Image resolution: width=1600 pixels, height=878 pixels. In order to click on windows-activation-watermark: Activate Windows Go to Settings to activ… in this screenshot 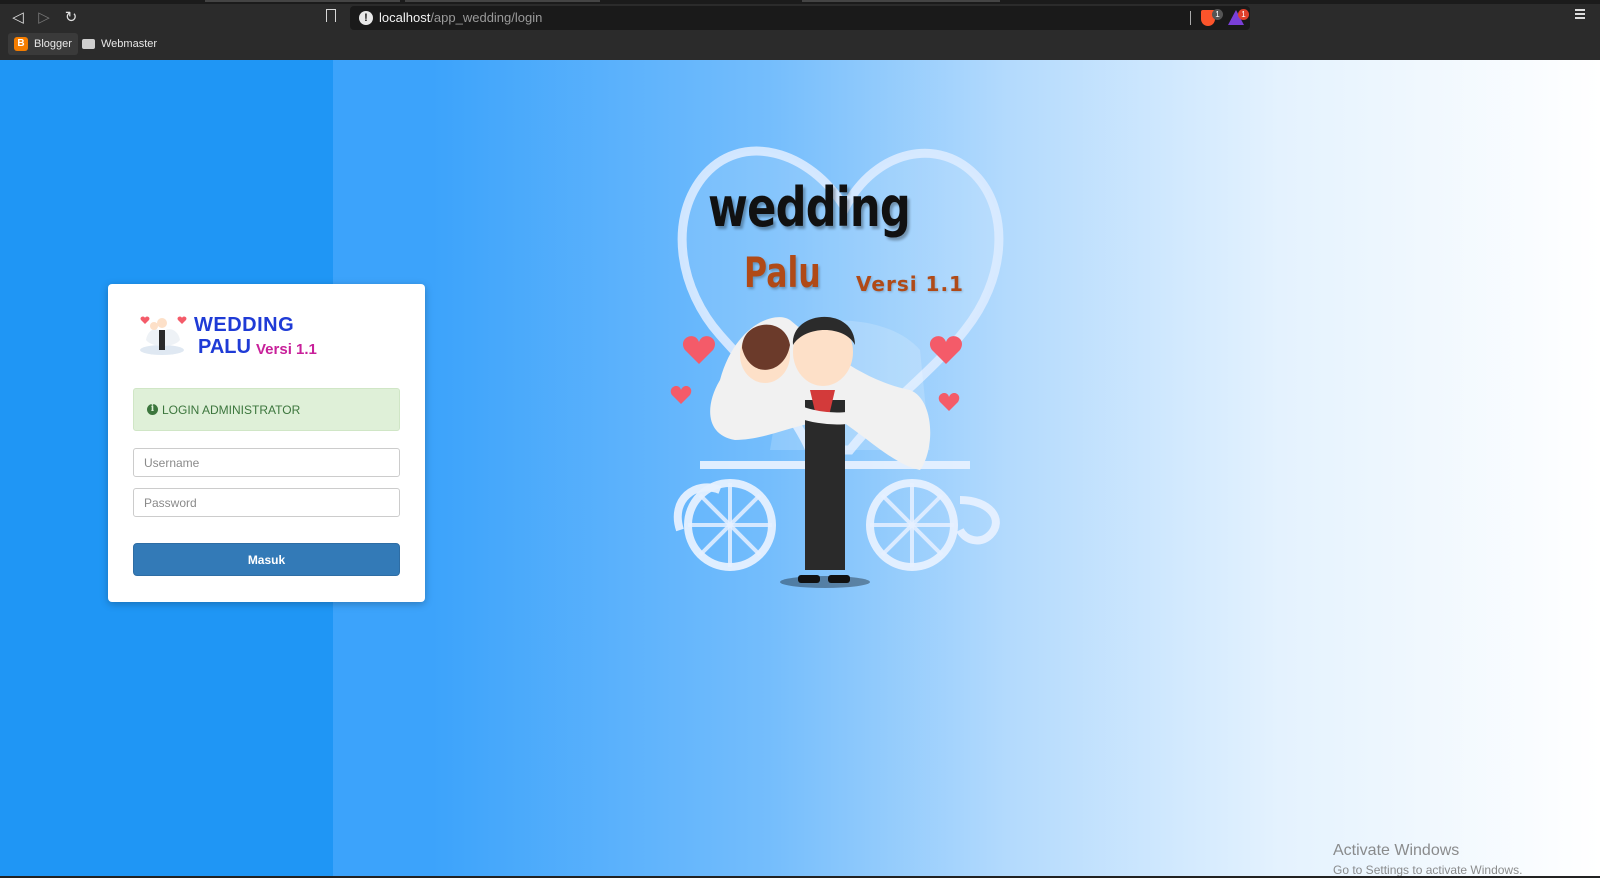, I will do `click(1427, 859)`.